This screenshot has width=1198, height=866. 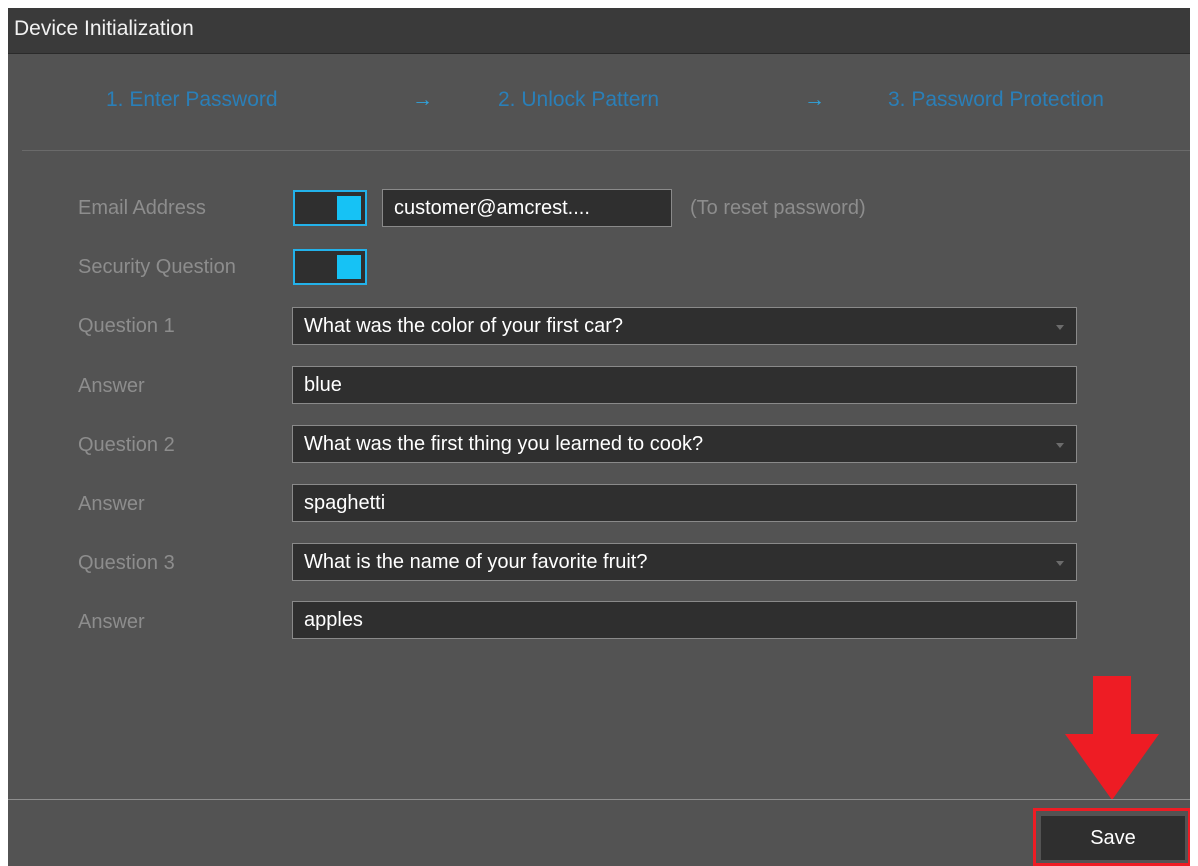 I want to click on answer-2-field: spaghetti, so click(x=684, y=503).